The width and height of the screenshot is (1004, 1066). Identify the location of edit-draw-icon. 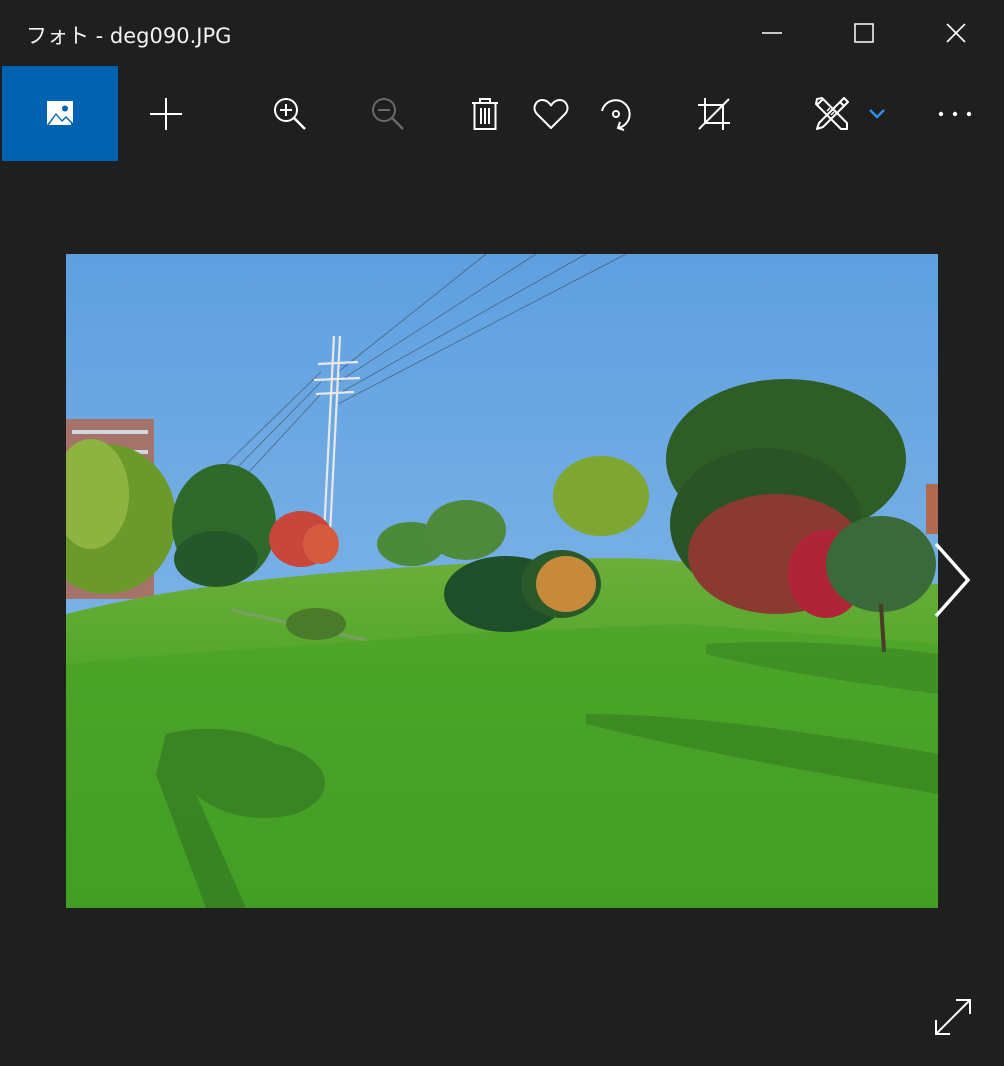
(832, 113).